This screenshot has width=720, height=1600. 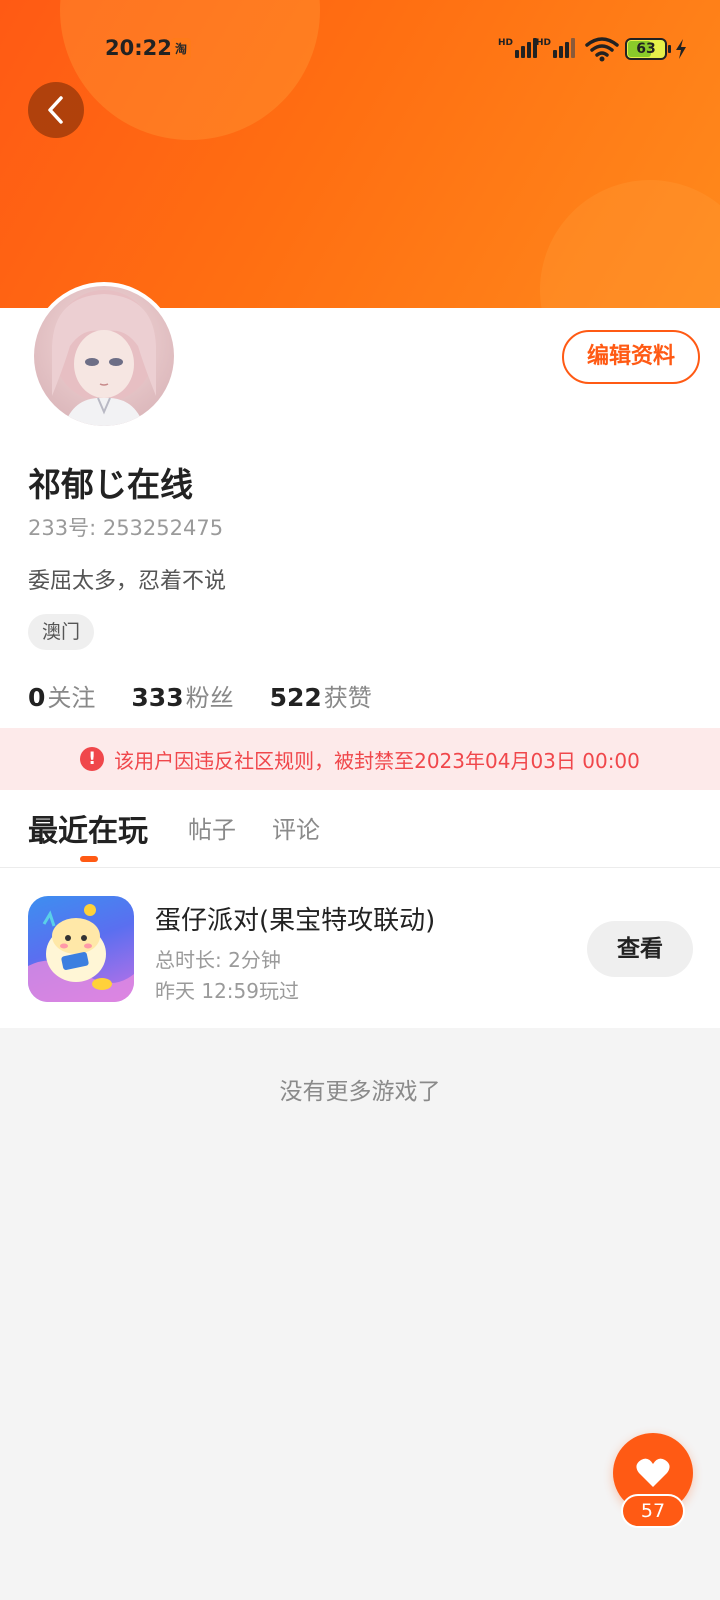 I want to click on list-item: 蛋仔派对(果宝特攻联动) 总时长: 2分钟 昨天 12:59玩过 查看, so click(x=360, y=948).